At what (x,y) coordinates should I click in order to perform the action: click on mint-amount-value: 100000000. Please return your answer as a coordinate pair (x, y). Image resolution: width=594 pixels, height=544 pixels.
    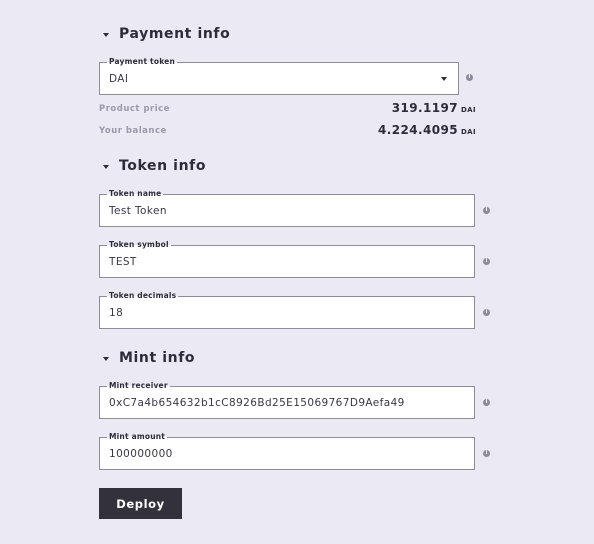
    Looking at the image, I should click on (141, 454).